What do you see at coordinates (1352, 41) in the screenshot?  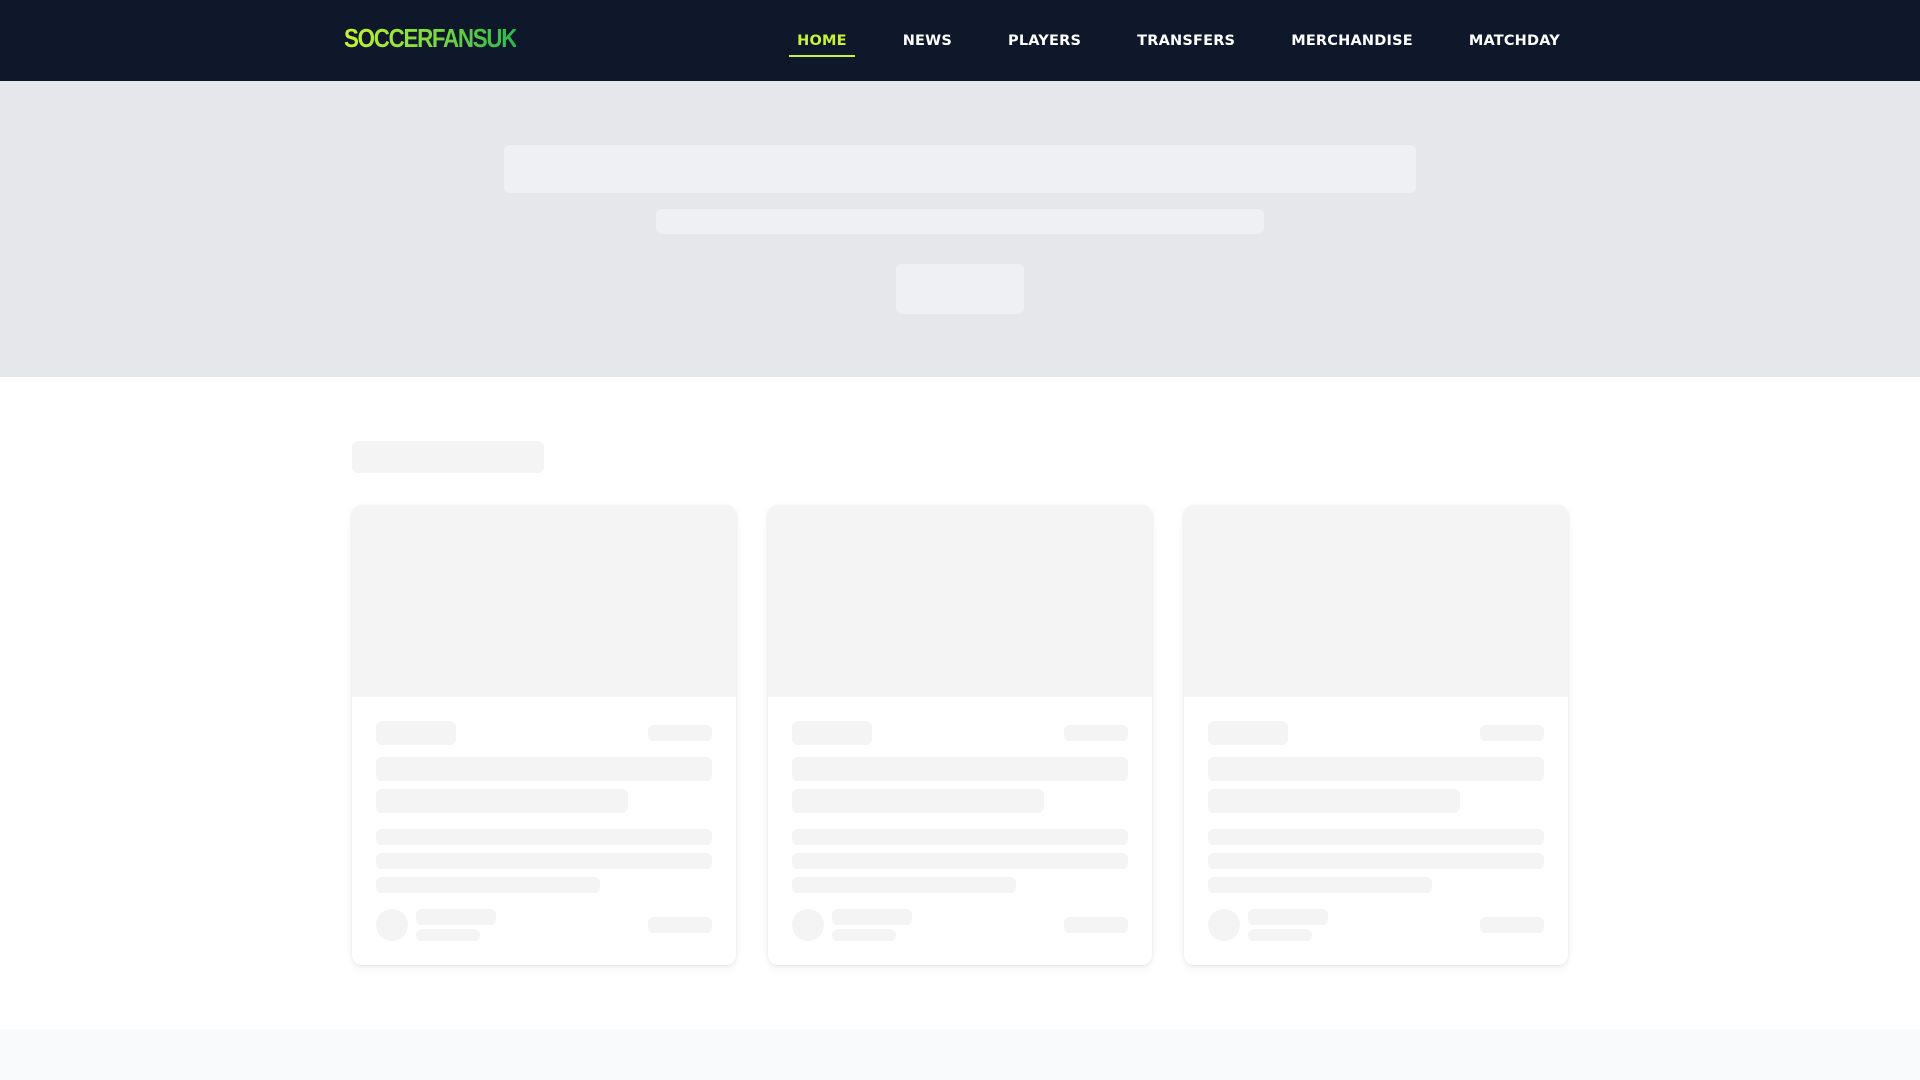 I see `nav-merchandise: MERCHANDISE` at bounding box center [1352, 41].